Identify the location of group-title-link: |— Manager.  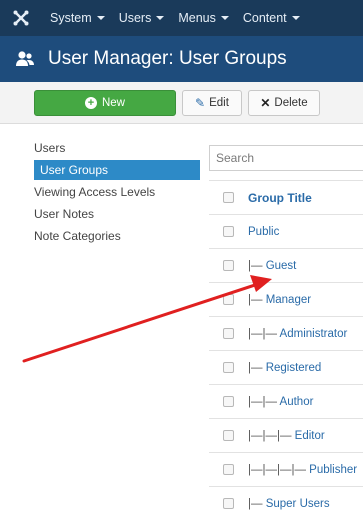
(279, 300).